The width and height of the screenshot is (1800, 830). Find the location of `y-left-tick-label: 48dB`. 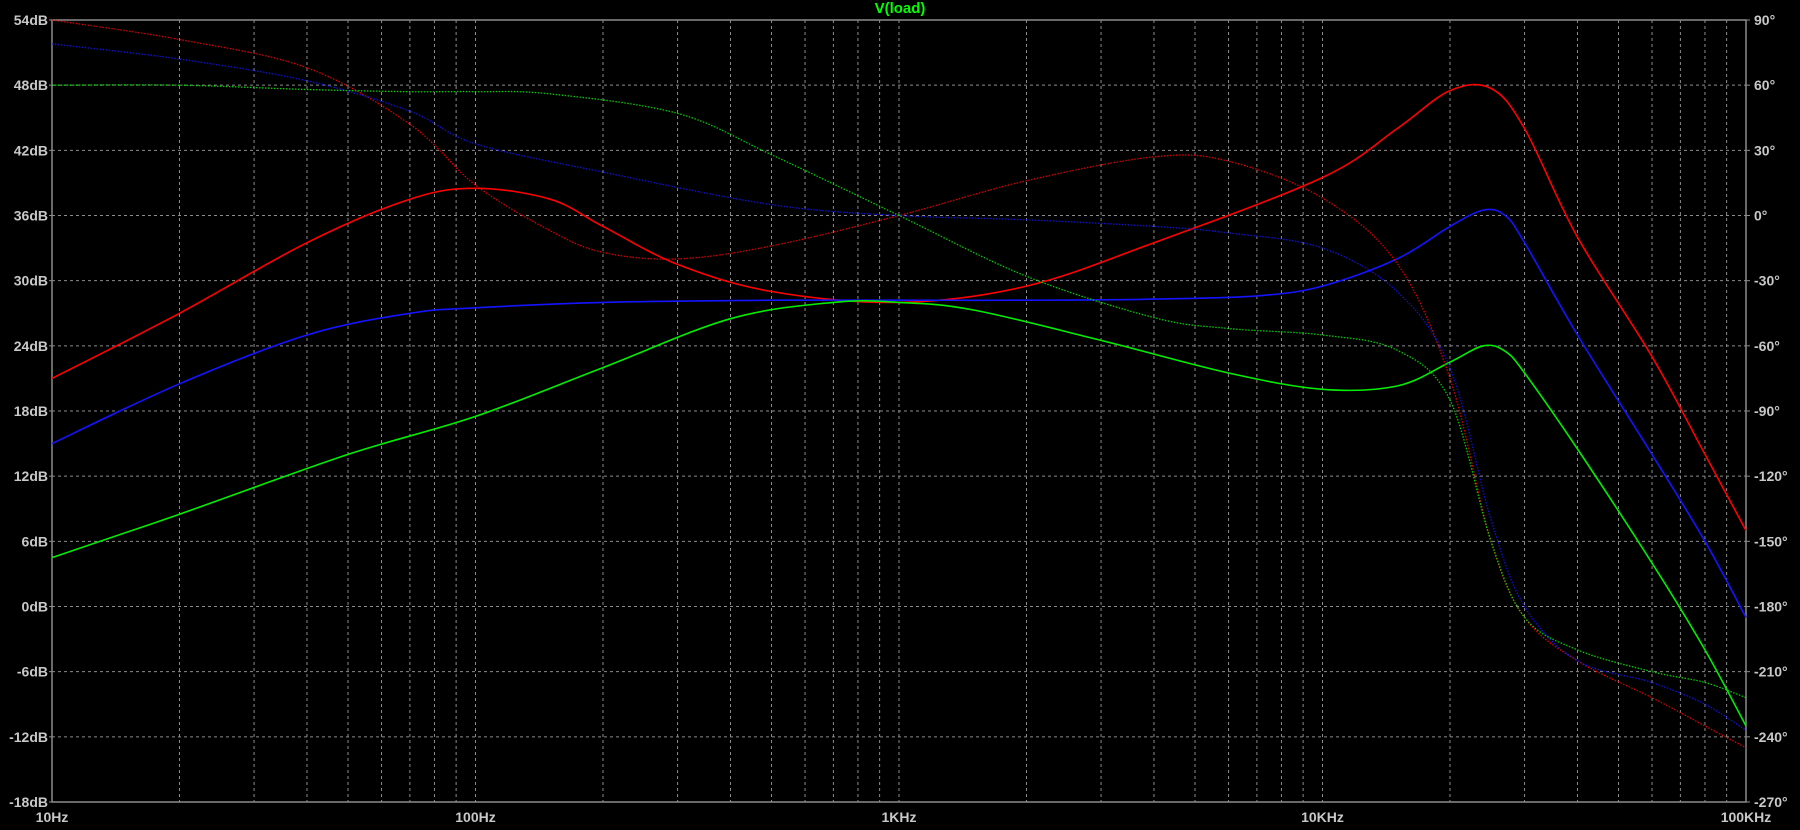

y-left-tick-label: 48dB is located at coordinates (31, 85).